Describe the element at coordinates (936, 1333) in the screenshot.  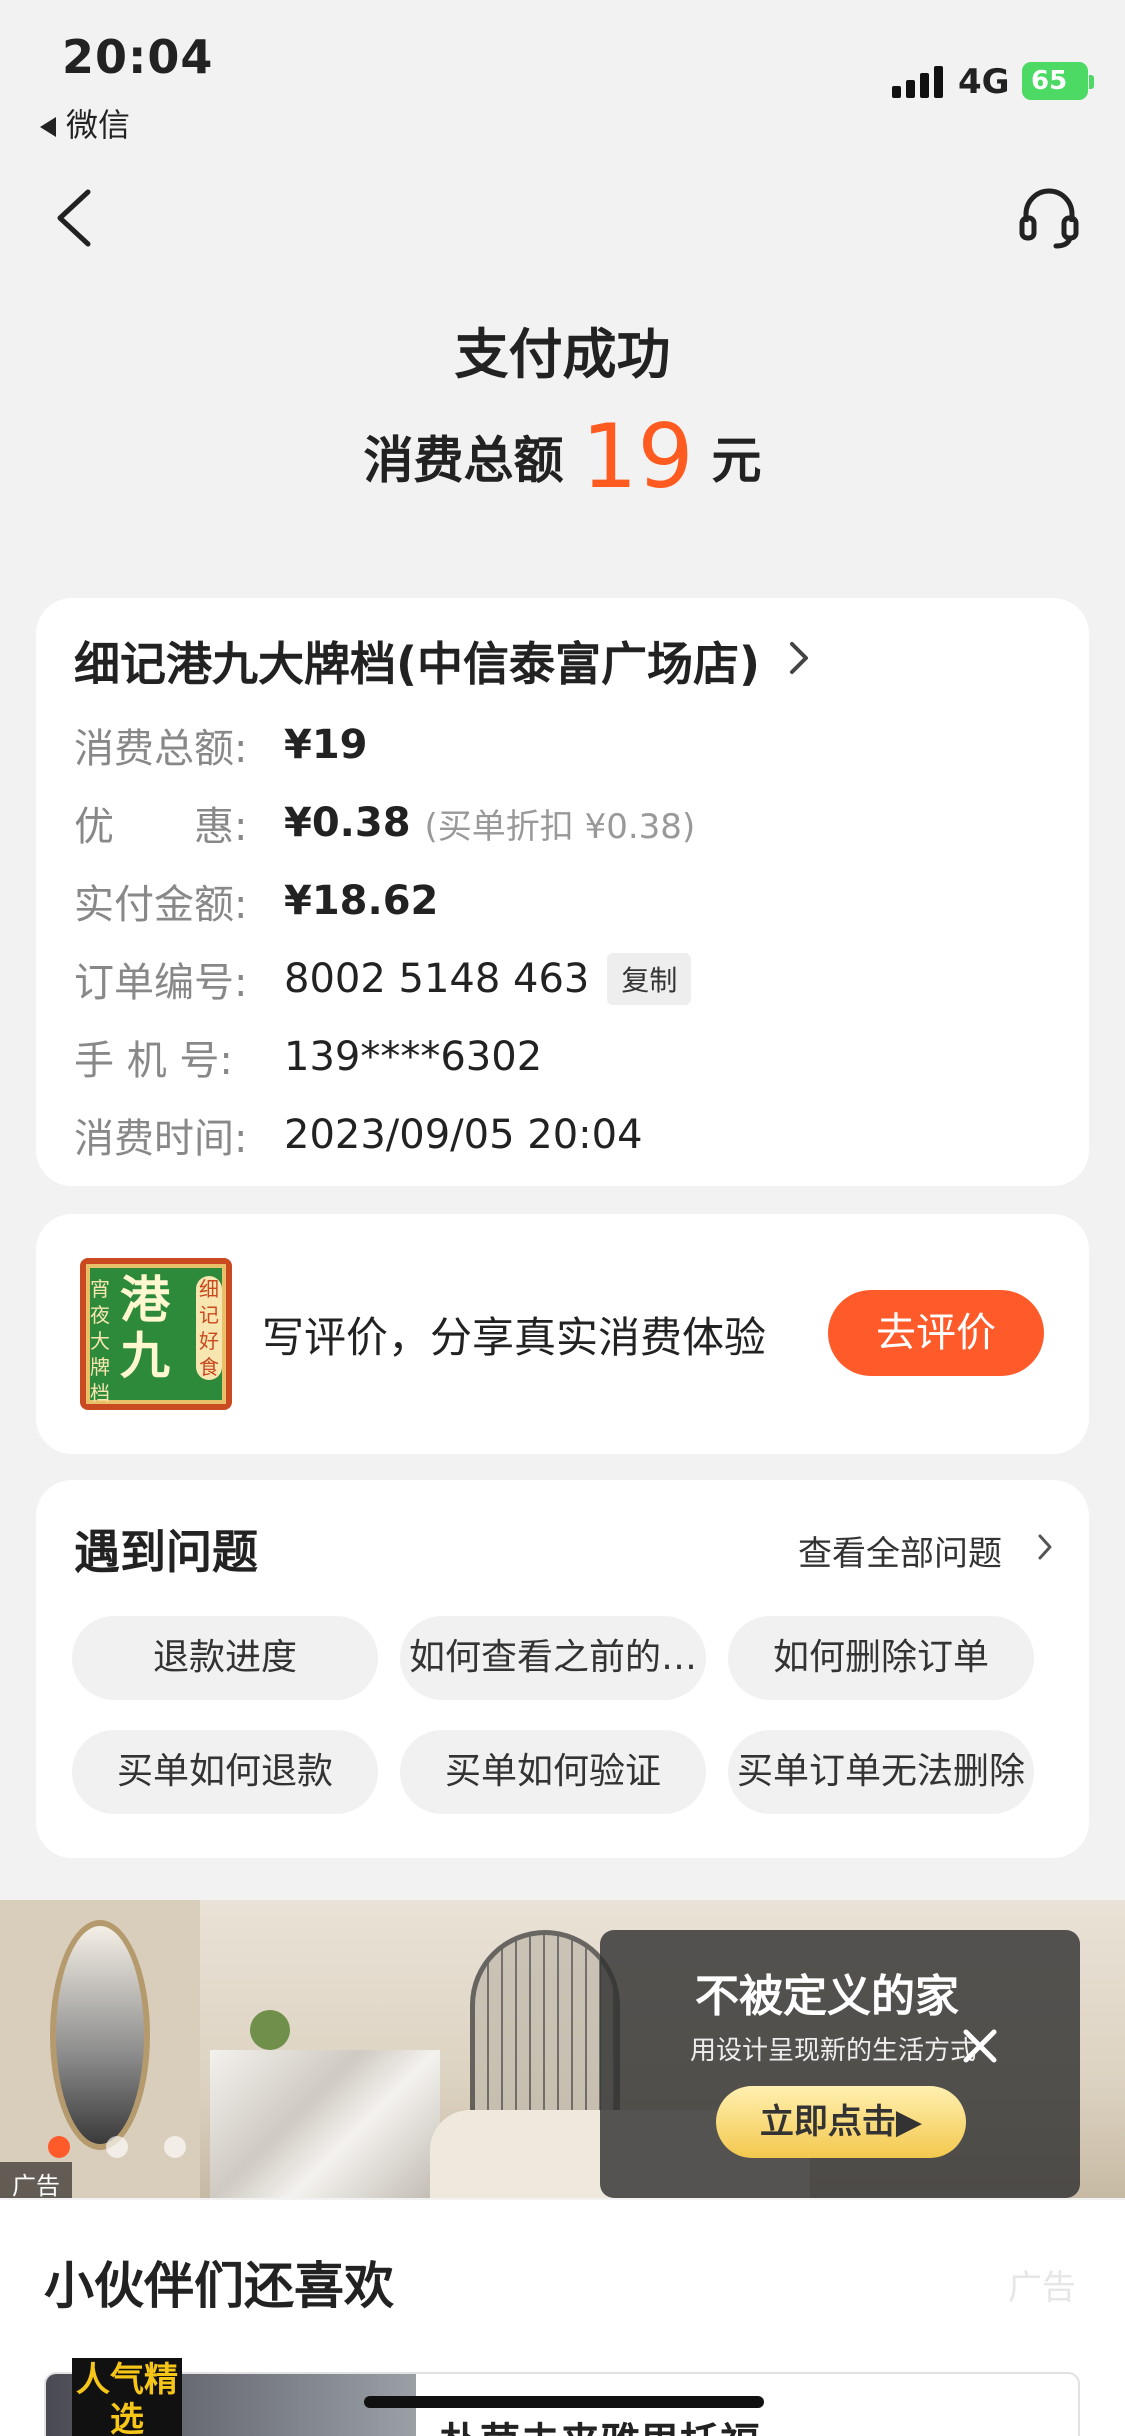
I see `write-review-button: 去评价` at that location.